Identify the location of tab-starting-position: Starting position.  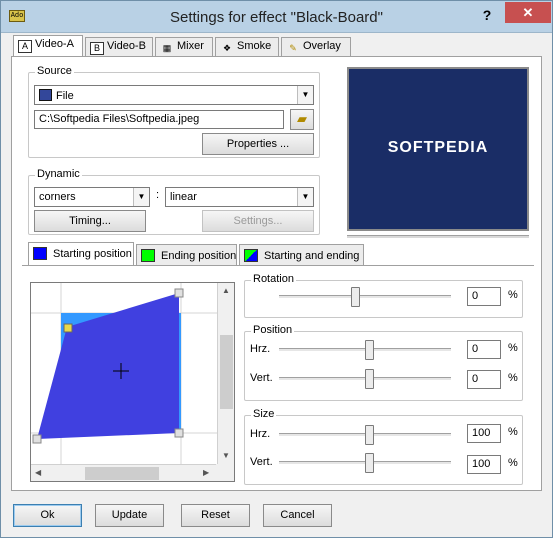
(81, 254).